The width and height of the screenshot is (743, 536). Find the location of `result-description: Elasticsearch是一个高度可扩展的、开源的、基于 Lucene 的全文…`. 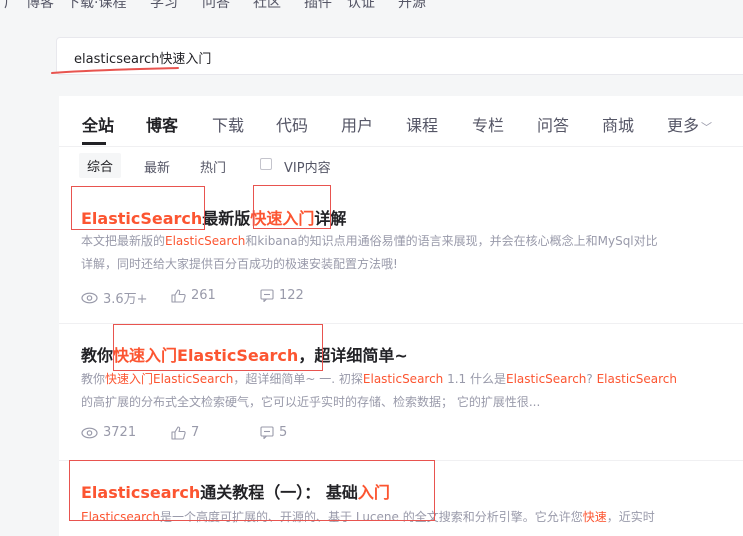

result-description: Elasticsearch是一个高度可扩展的、开源的、基于 Lucene 的全文… is located at coordinates (412, 517).